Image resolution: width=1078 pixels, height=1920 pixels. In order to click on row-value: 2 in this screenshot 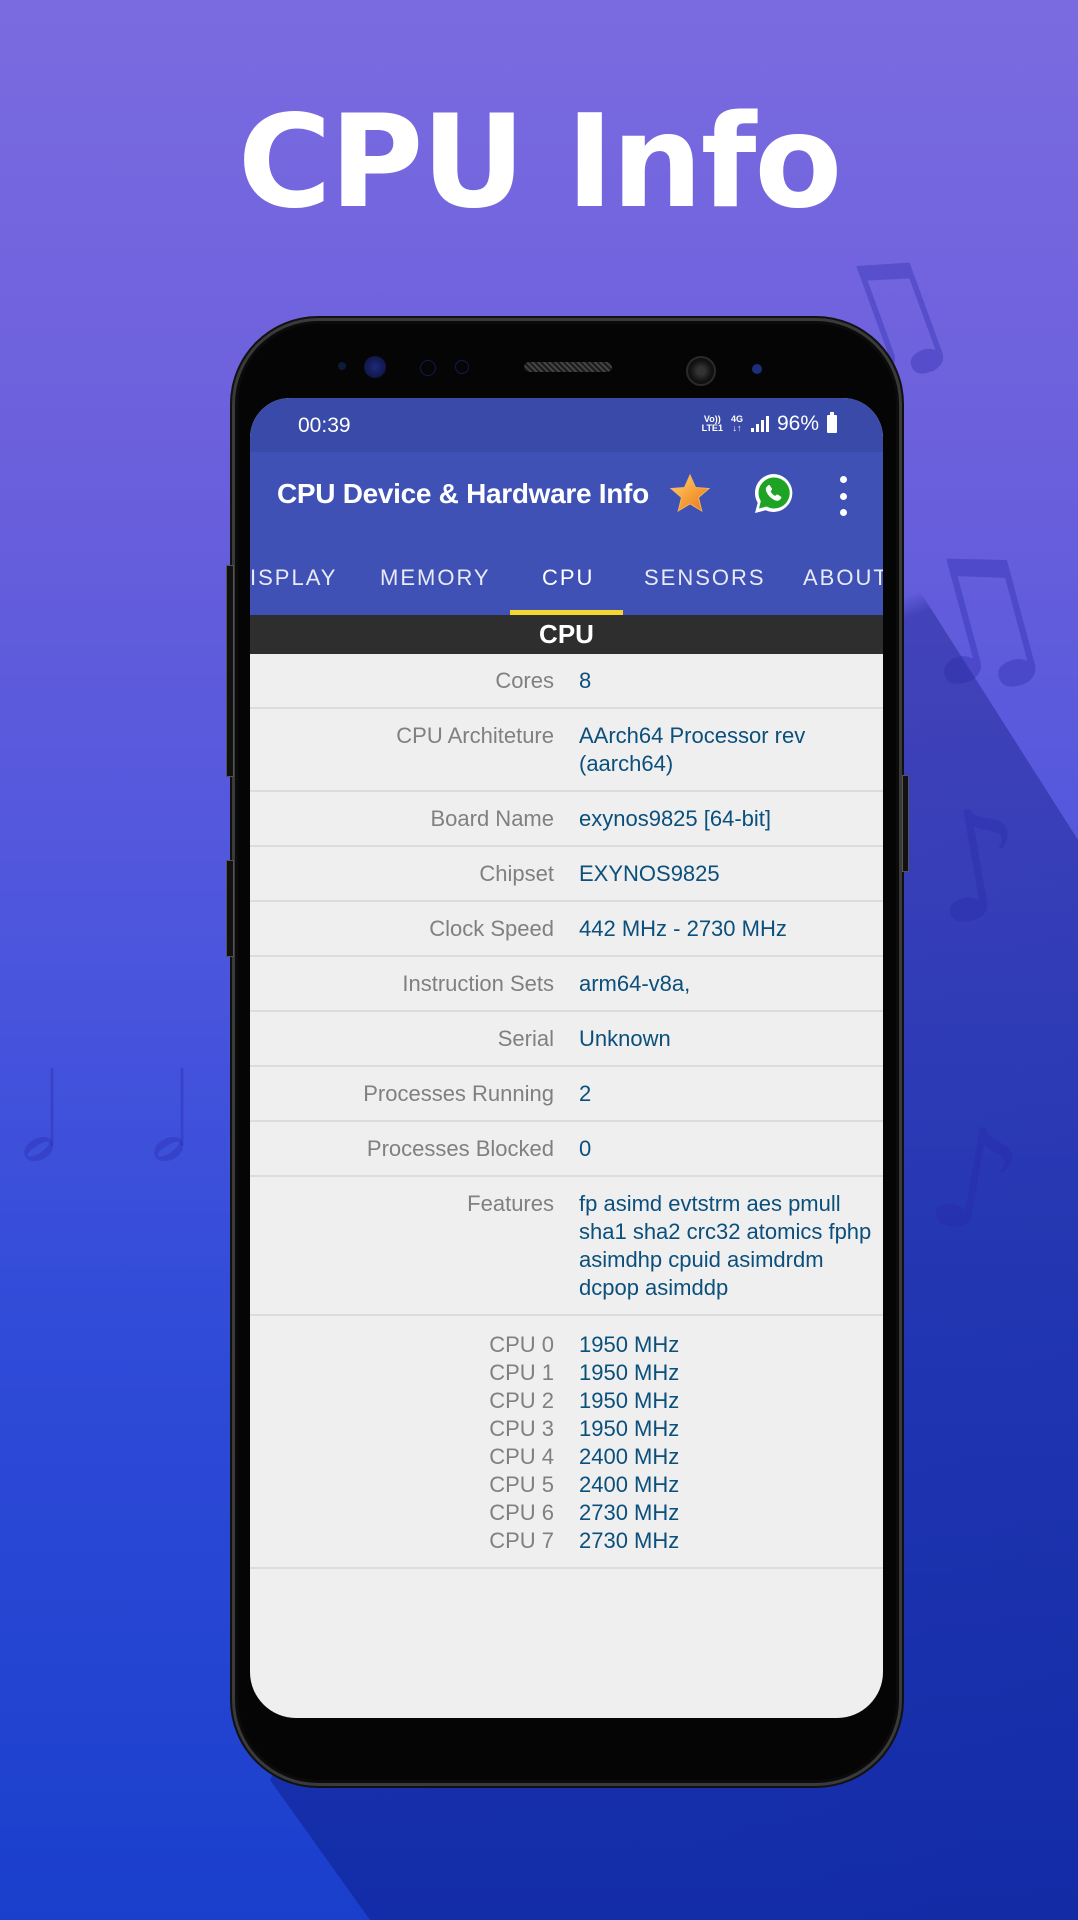, I will do `click(585, 1093)`.